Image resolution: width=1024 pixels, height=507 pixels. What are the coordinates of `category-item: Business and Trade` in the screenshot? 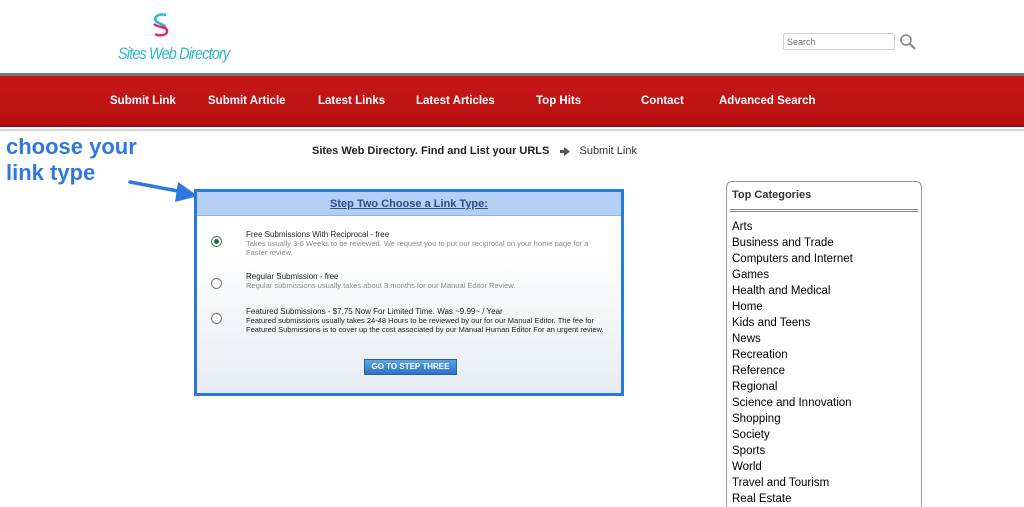 It's located at (792, 243).